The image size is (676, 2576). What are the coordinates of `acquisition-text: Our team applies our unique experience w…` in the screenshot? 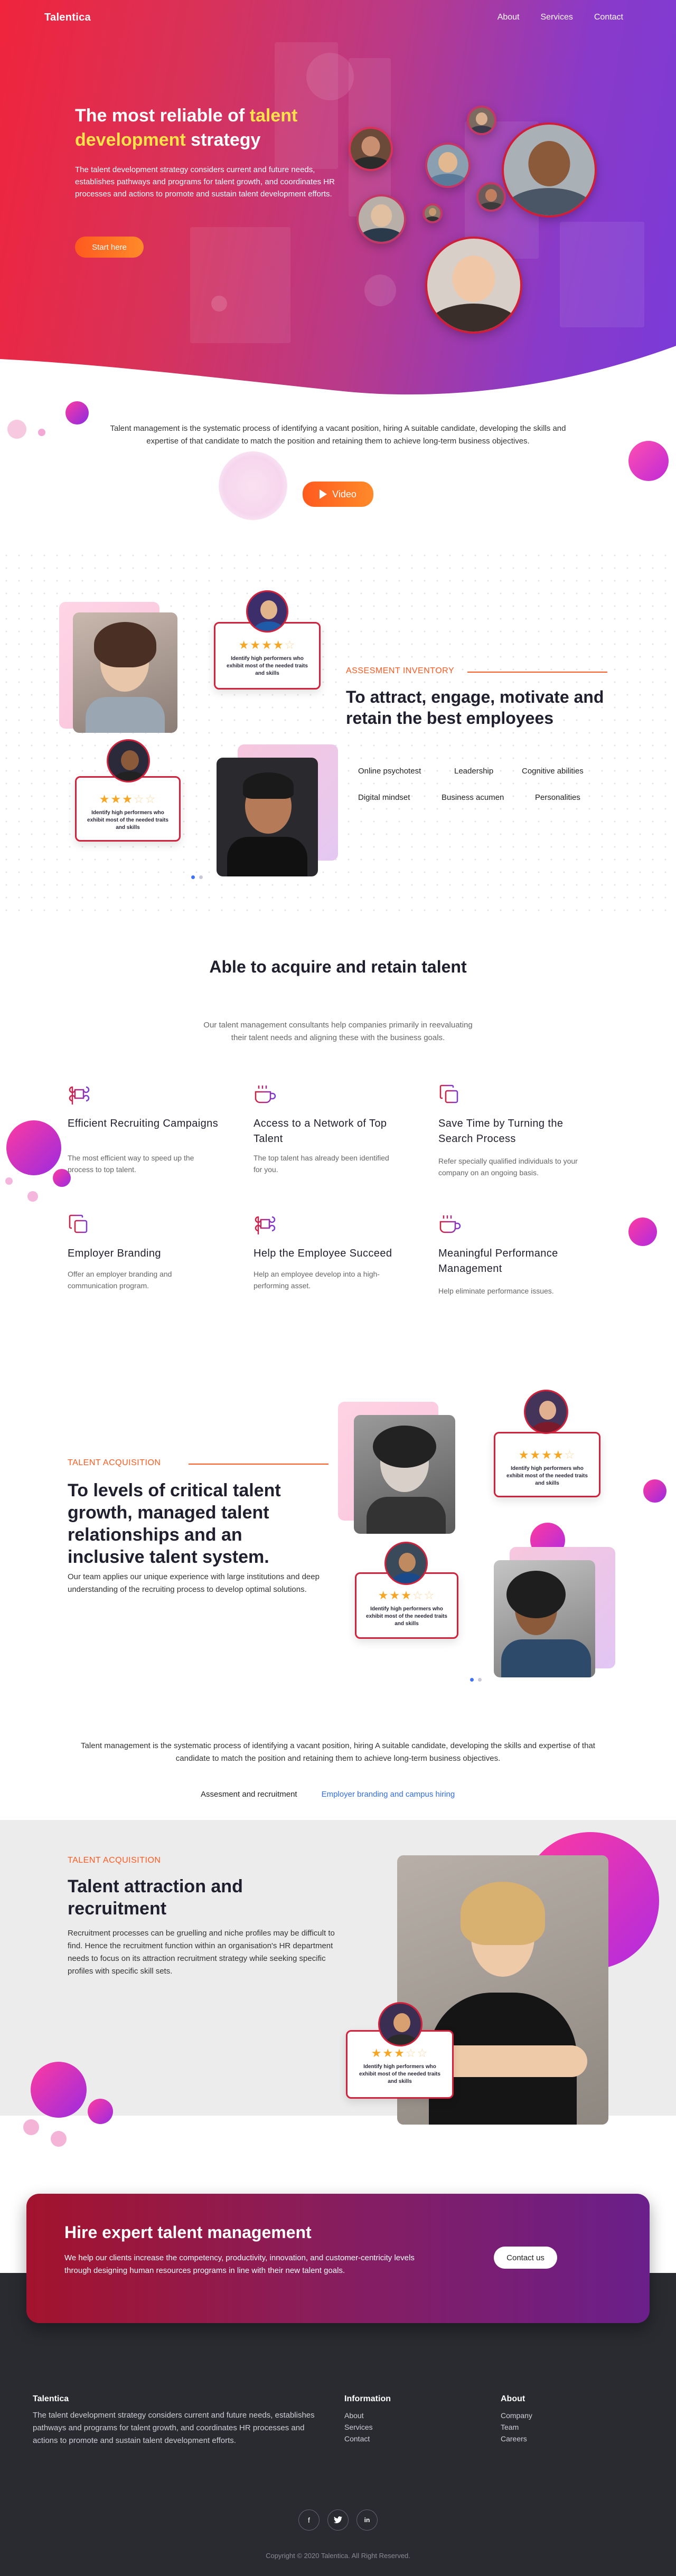 It's located at (194, 1583).